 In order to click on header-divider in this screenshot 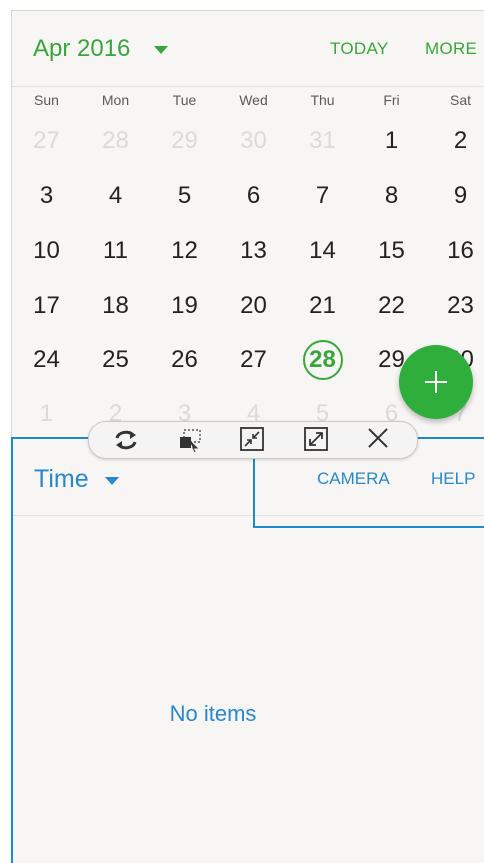, I will do `click(248, 86)`.